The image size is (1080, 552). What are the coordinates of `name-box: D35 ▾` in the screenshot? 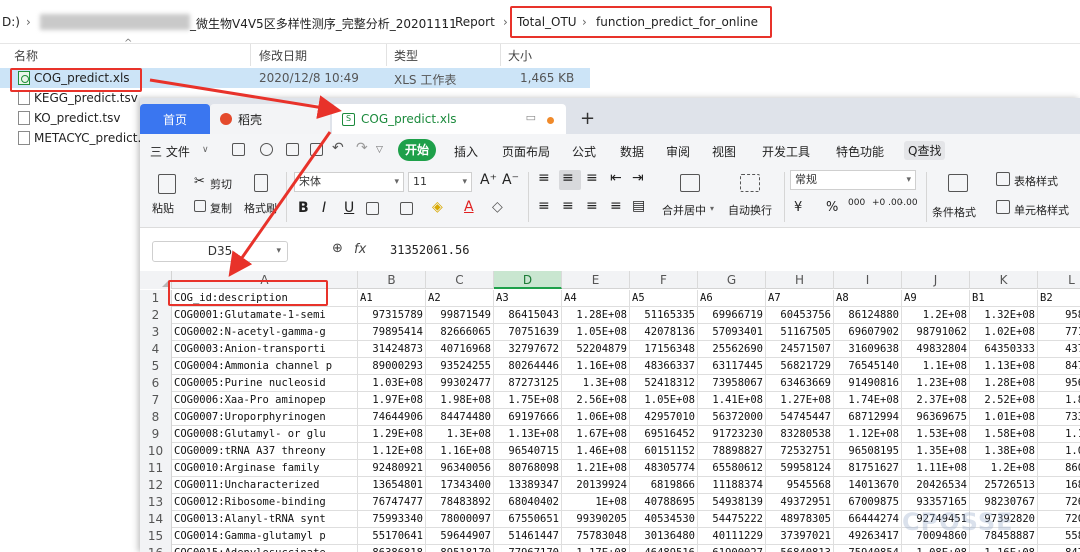 It's located at (220, 251).